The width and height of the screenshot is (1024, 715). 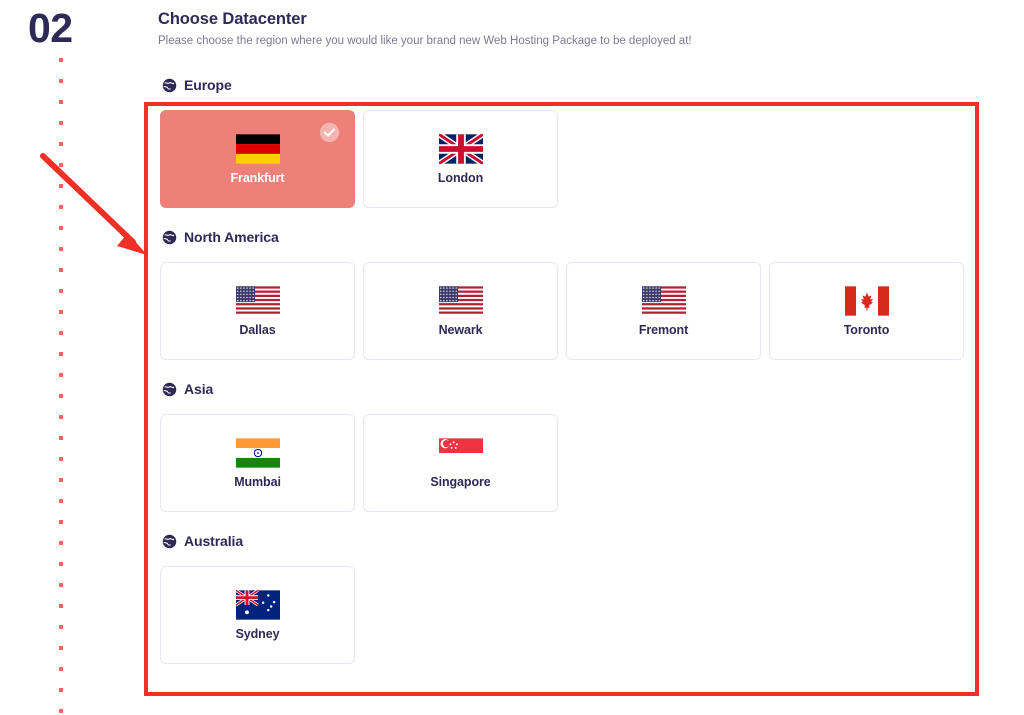 I want to click on datacenter-card-grid: Frankfurt London, so click(x=575, y=159).